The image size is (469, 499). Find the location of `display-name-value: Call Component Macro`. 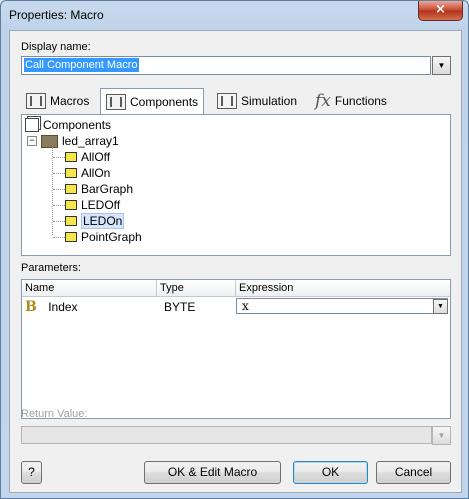

display-name-value: Call Component Macro is located at coordinates (81, 65).